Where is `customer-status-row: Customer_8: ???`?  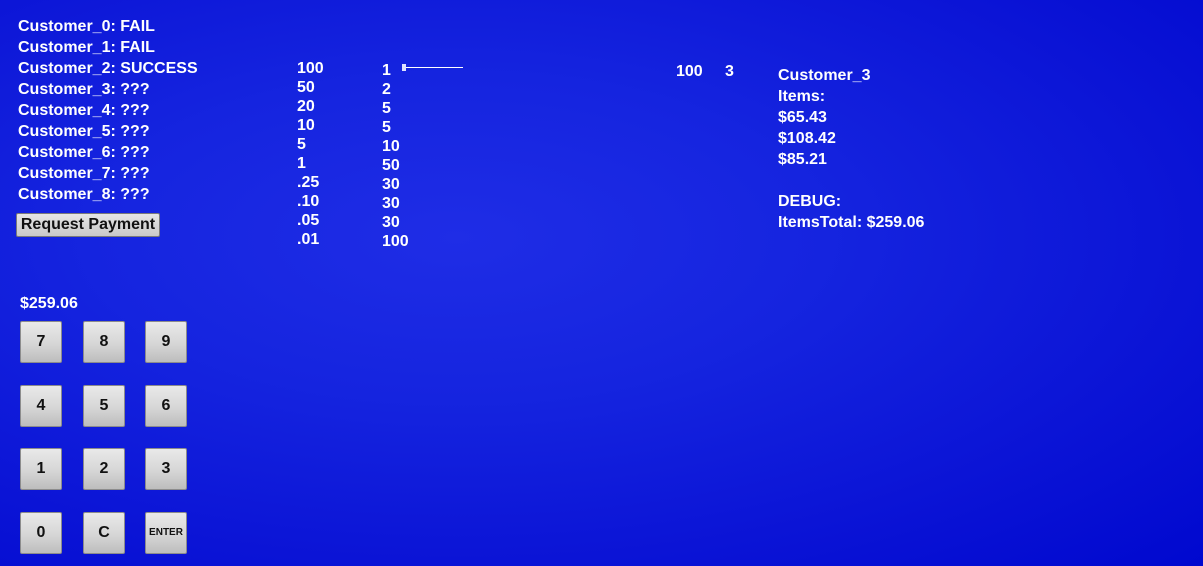 customer-status-row: Customer_8: ??? is located at coordinates (84, 194).